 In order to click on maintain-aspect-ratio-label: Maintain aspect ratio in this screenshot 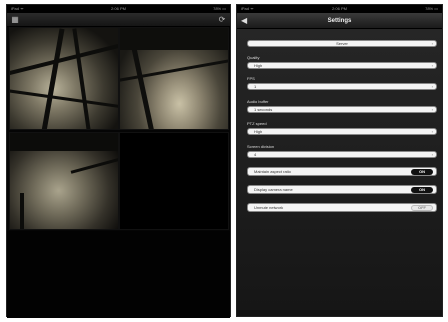, I will do `click(272, 171)`.